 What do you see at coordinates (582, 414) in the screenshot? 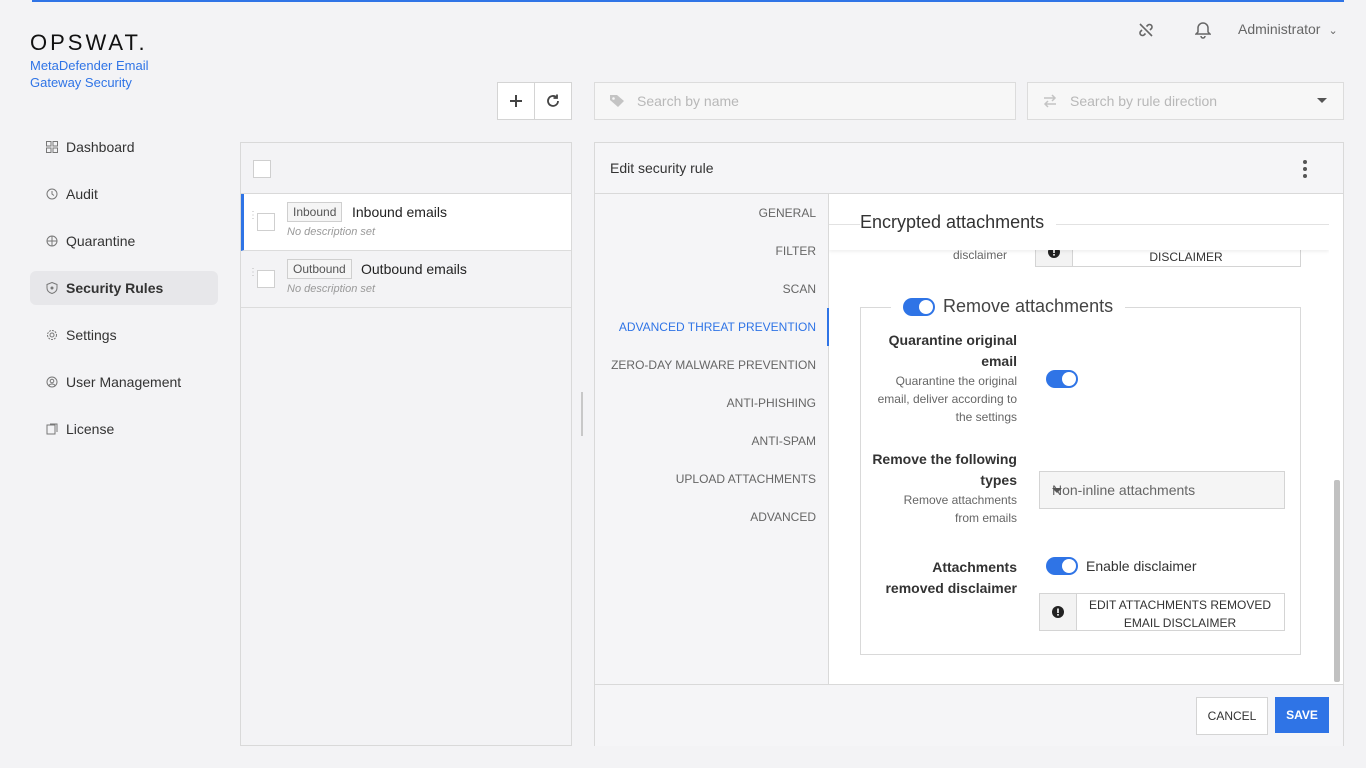
I see `panel-resize-handle` at bounding box center [582, 414].